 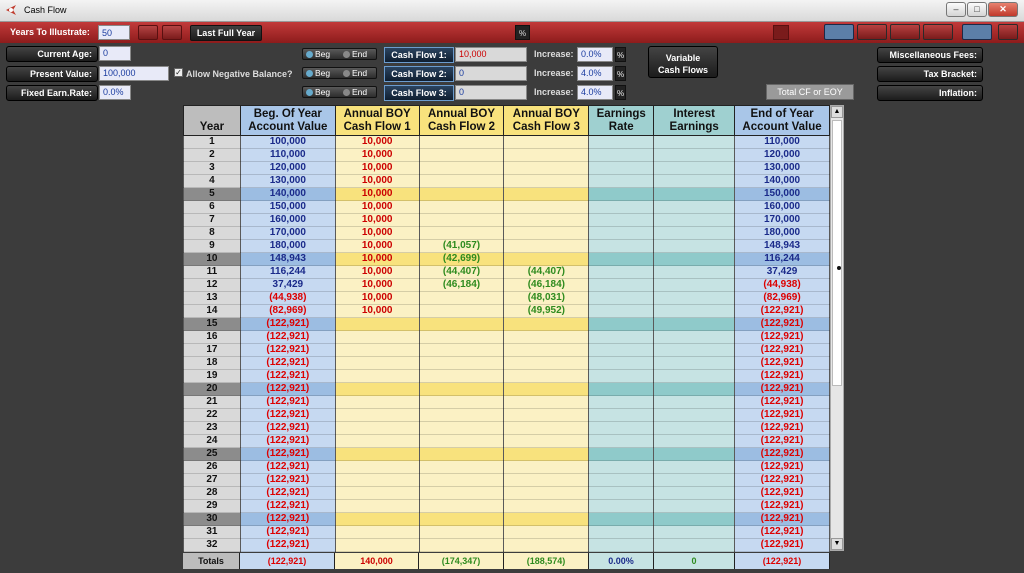 What do you see at coordinates (461, 272) in the screenshot?
I see `cell-cash-flow-2: (44,407)` at bounding box center [461, 272].